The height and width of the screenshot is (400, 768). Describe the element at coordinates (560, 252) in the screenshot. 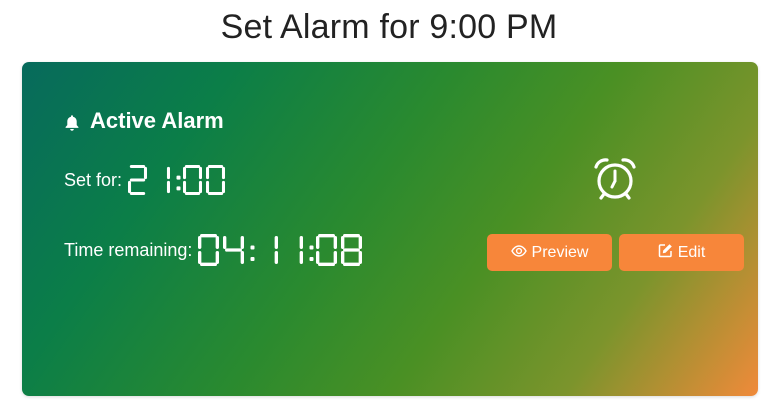

I see `preview-button-label: Preview` at that location.